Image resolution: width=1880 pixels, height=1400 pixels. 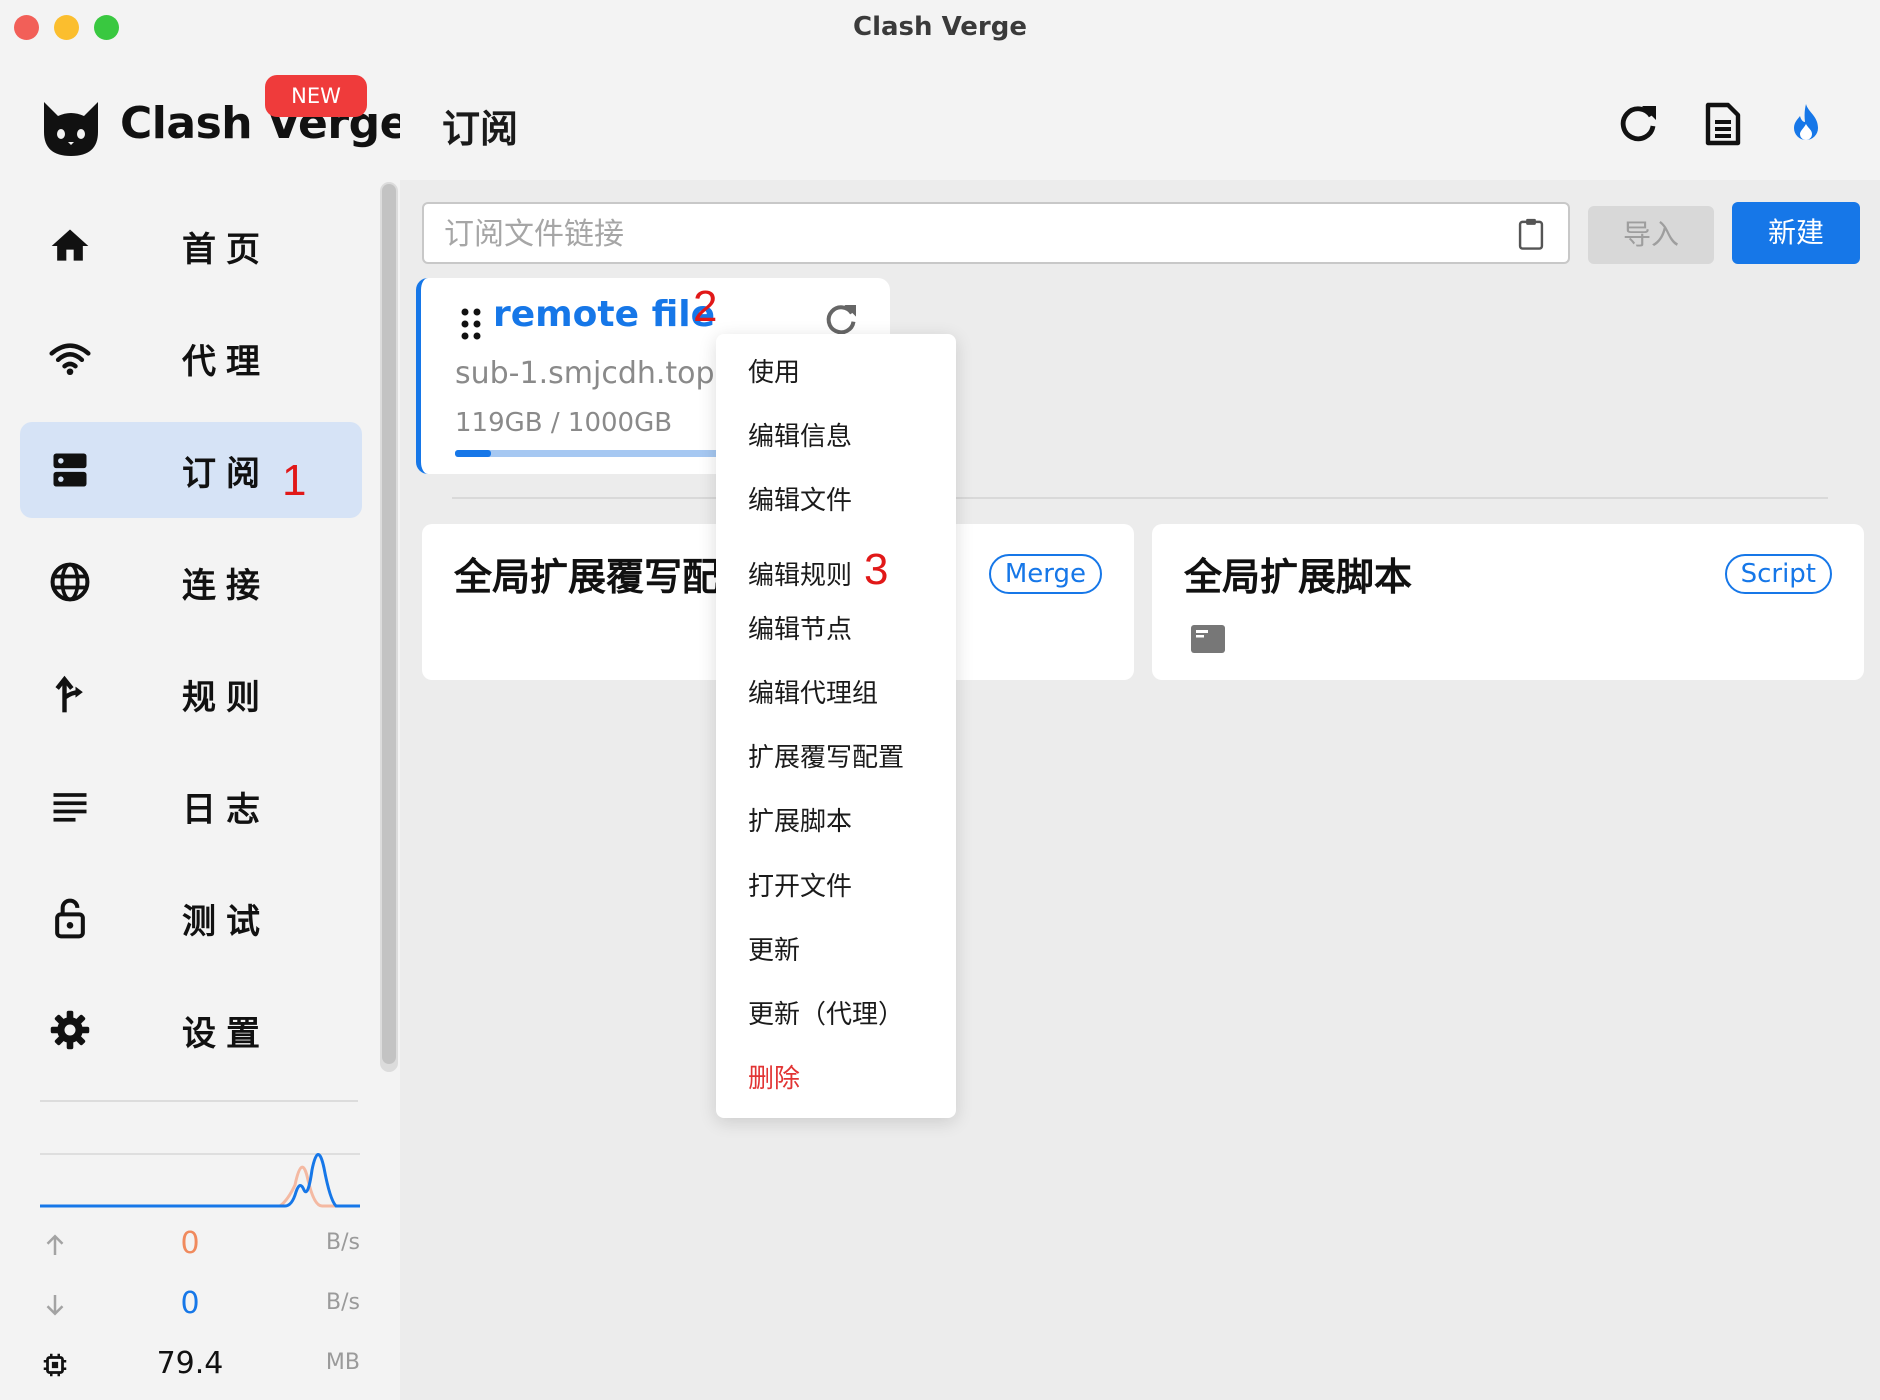 I want to click on menu-item-label: 编辑节点, so click(x=800, y=629).